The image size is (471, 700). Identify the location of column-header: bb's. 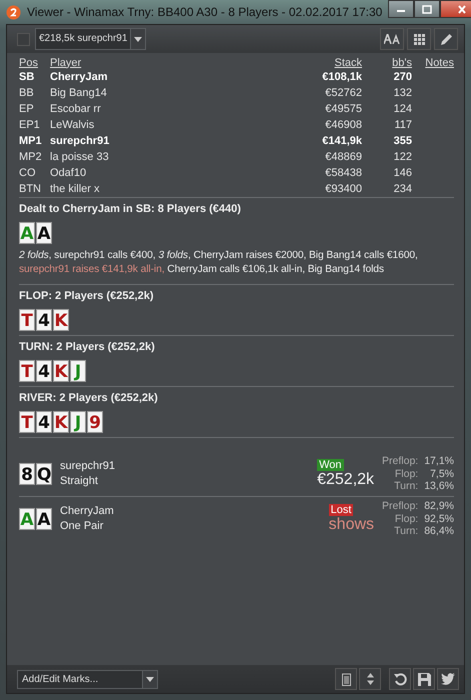
(387, 62).